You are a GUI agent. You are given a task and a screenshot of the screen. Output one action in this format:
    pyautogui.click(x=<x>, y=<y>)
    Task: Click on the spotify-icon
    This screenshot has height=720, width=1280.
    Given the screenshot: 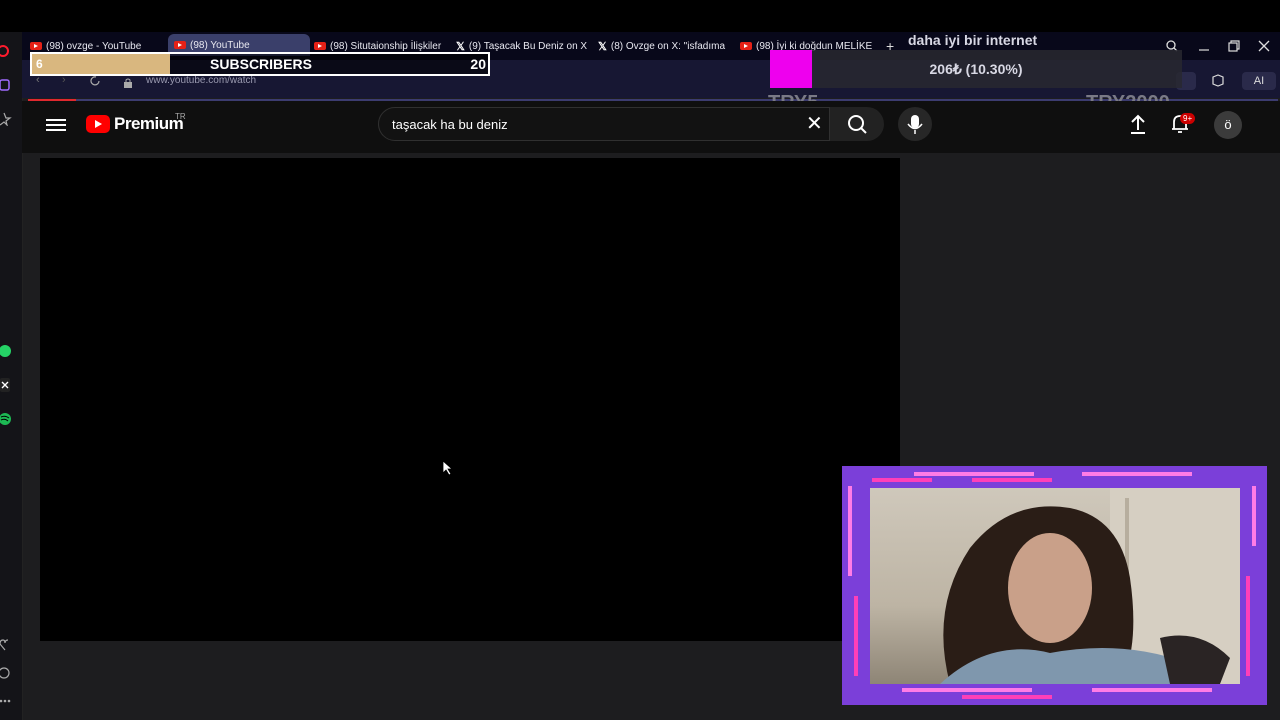 What is the action you would take?
    pyautogui.click(x=7, y=419)
    